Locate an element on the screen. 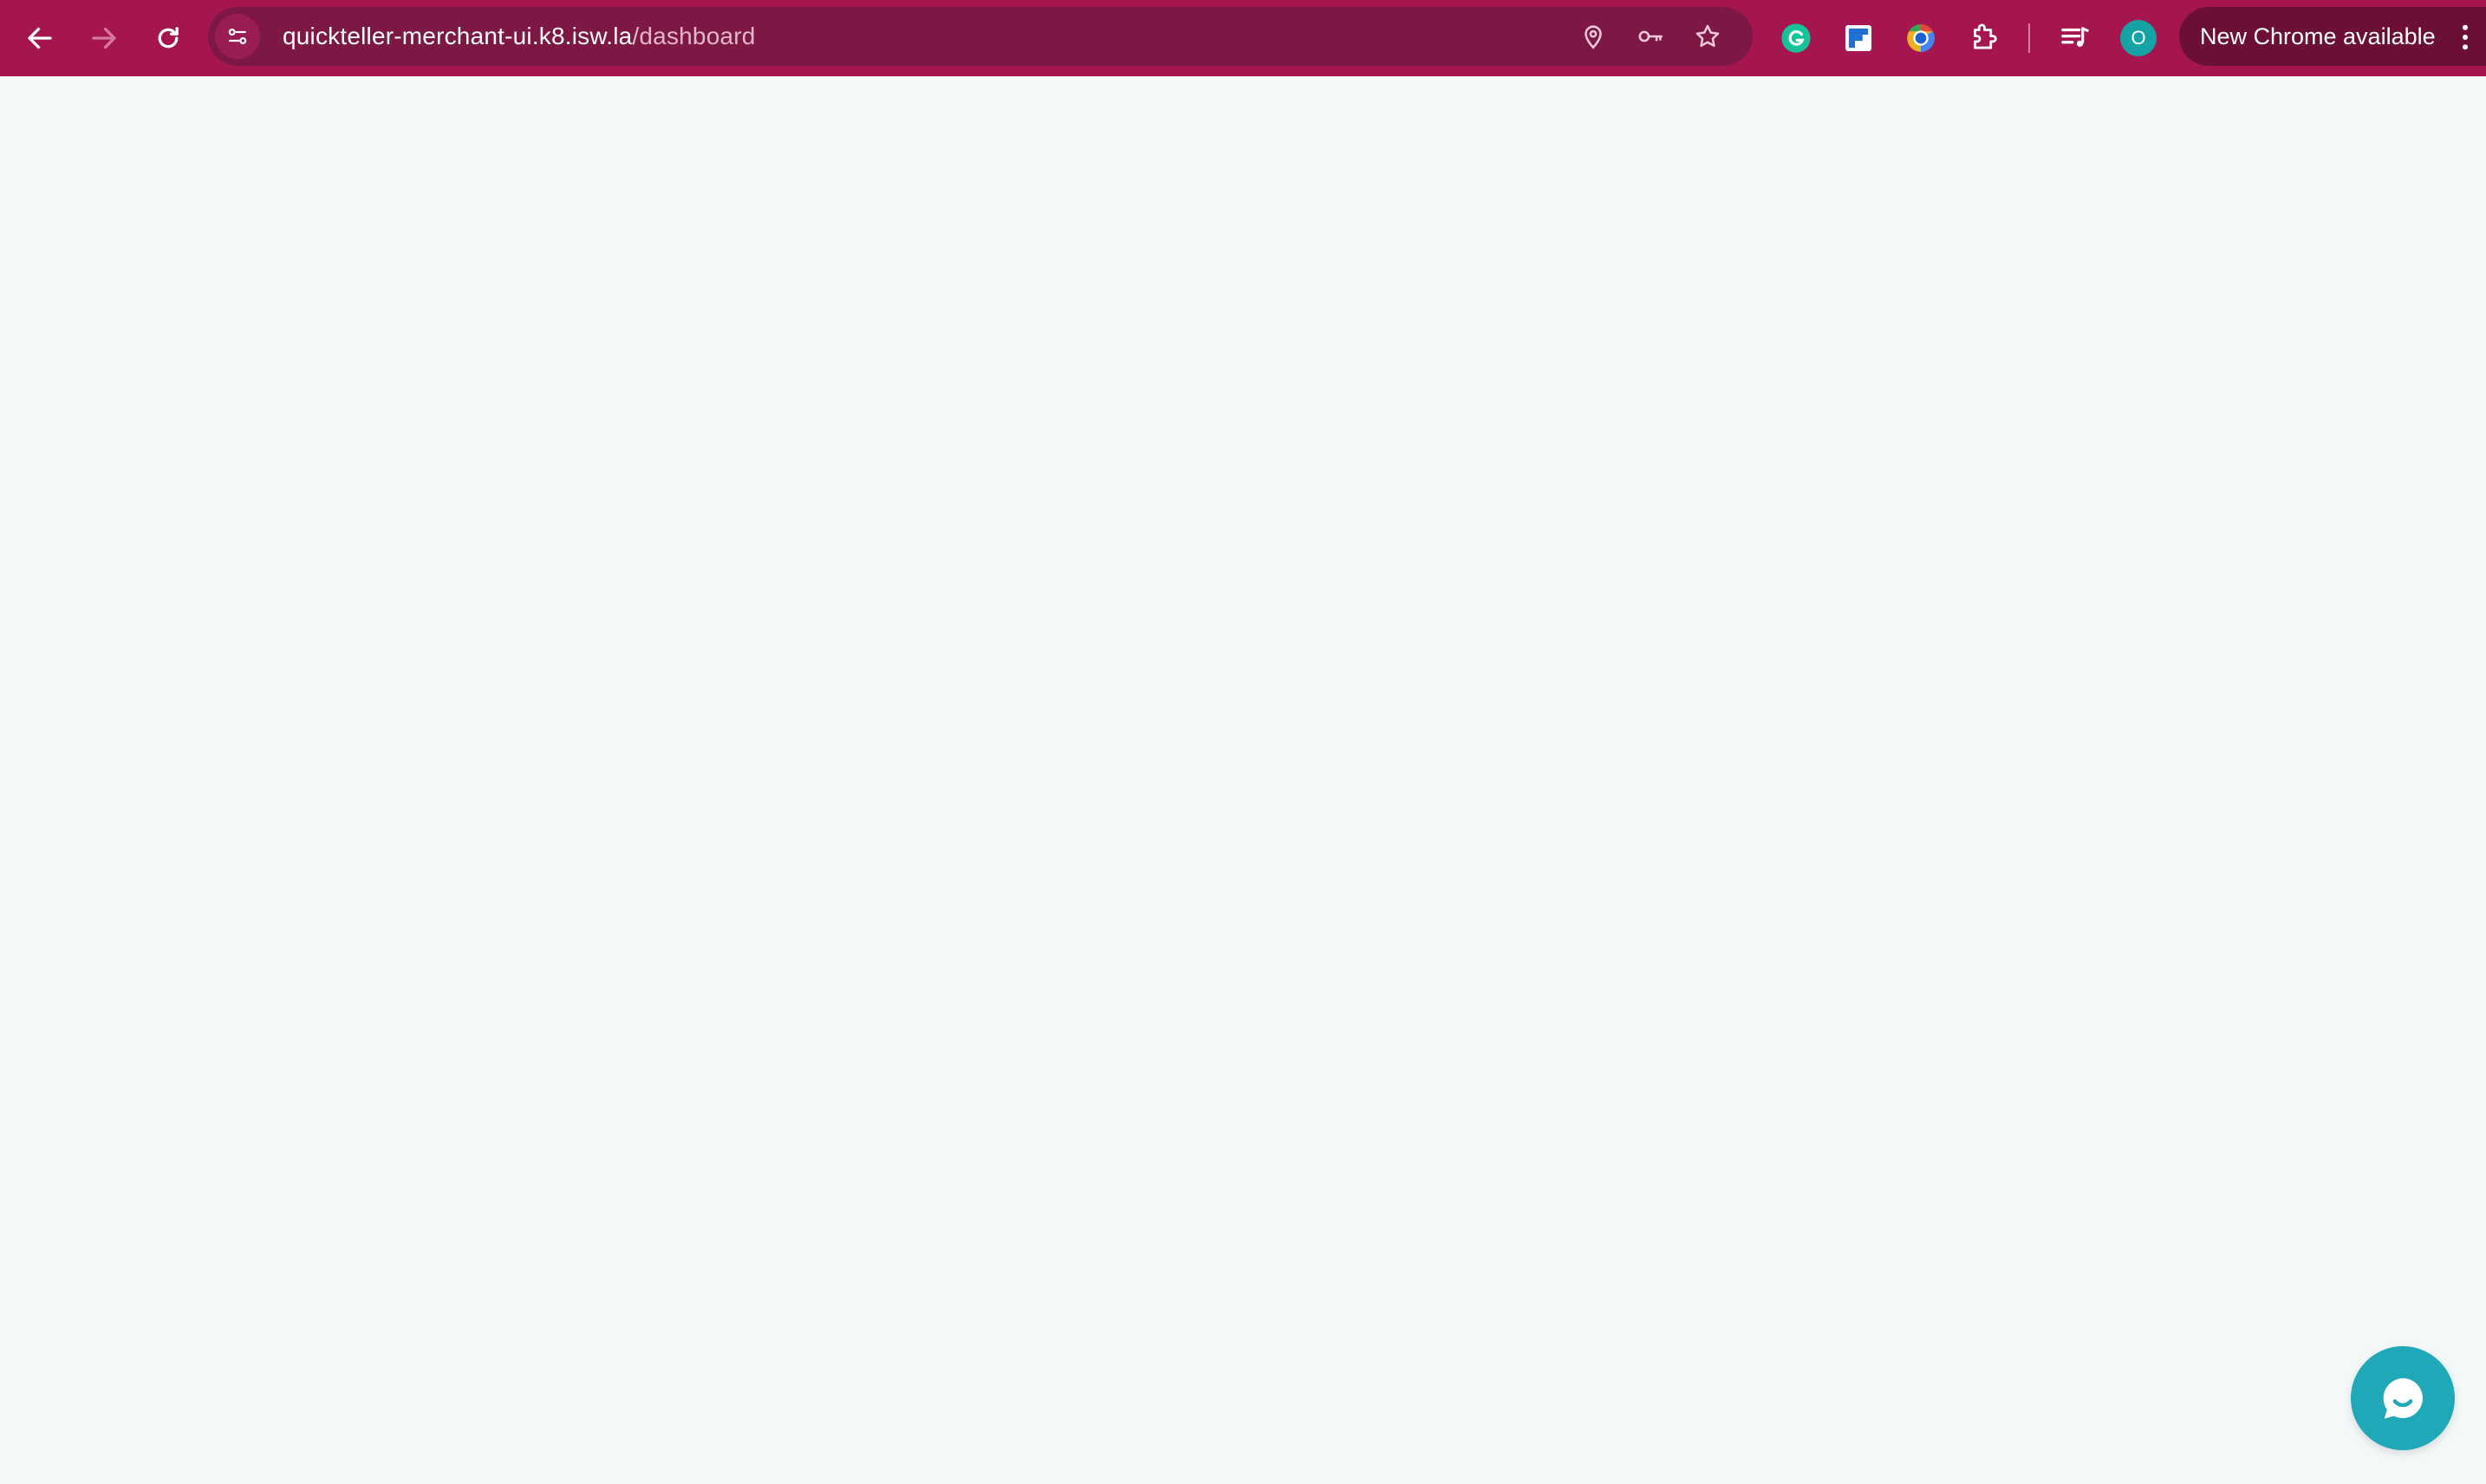  forward-button is located at coordinates (104, 38).